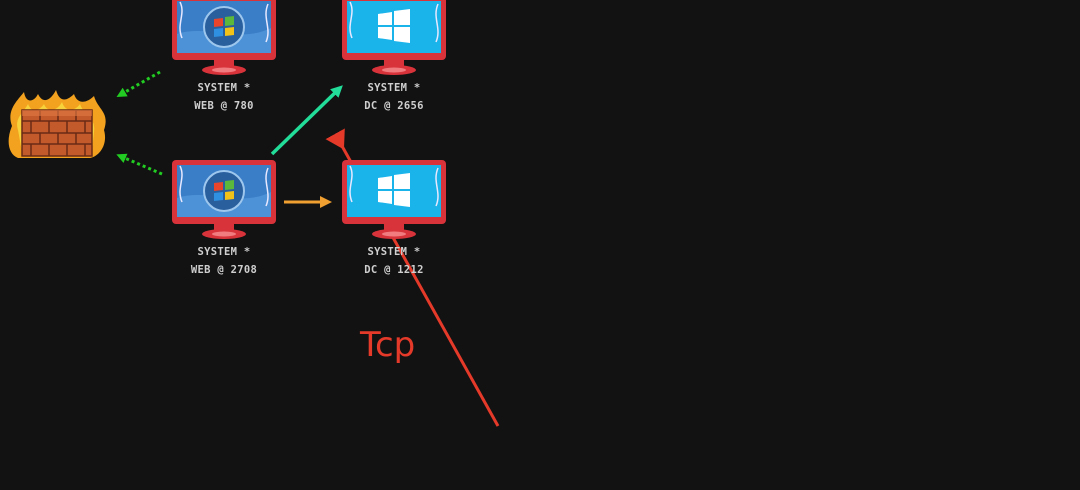 This screenshot has width=1080, height=490. Describe the element at coordinates (224, 270) in the screenshot. I see `node-host-label: WEB @ 2708` at that location.